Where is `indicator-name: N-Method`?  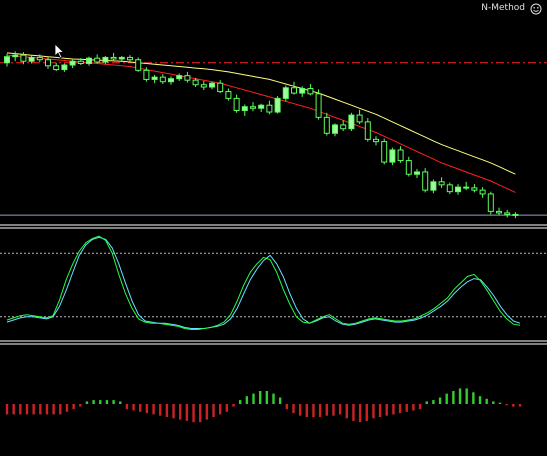
indicator-name: N-Method is located at coordinates (503, 8).